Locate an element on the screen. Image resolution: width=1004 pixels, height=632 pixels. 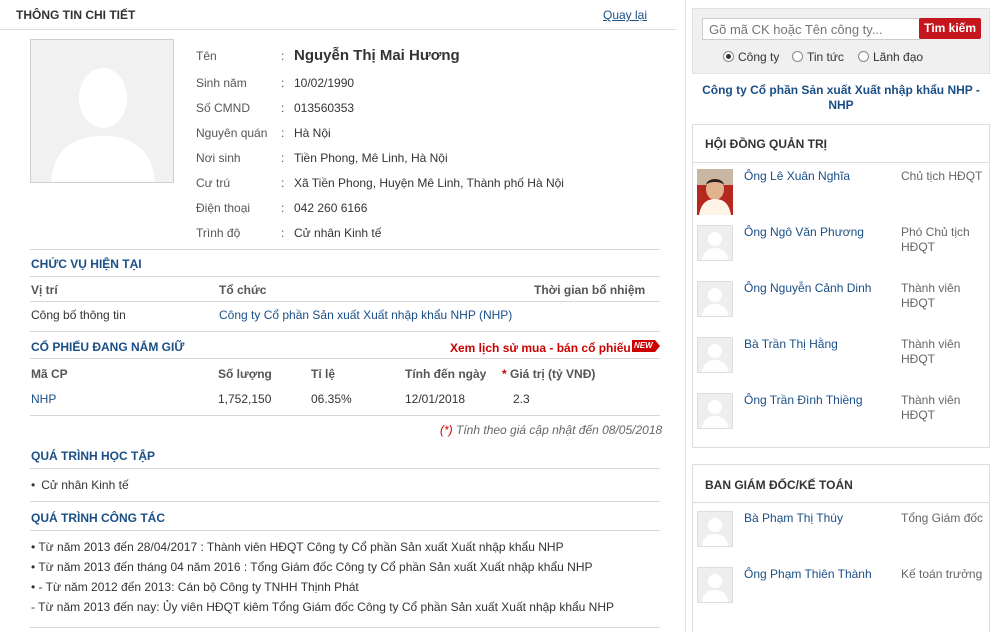
radio-checked-icon is located at coordinates (728, 56).